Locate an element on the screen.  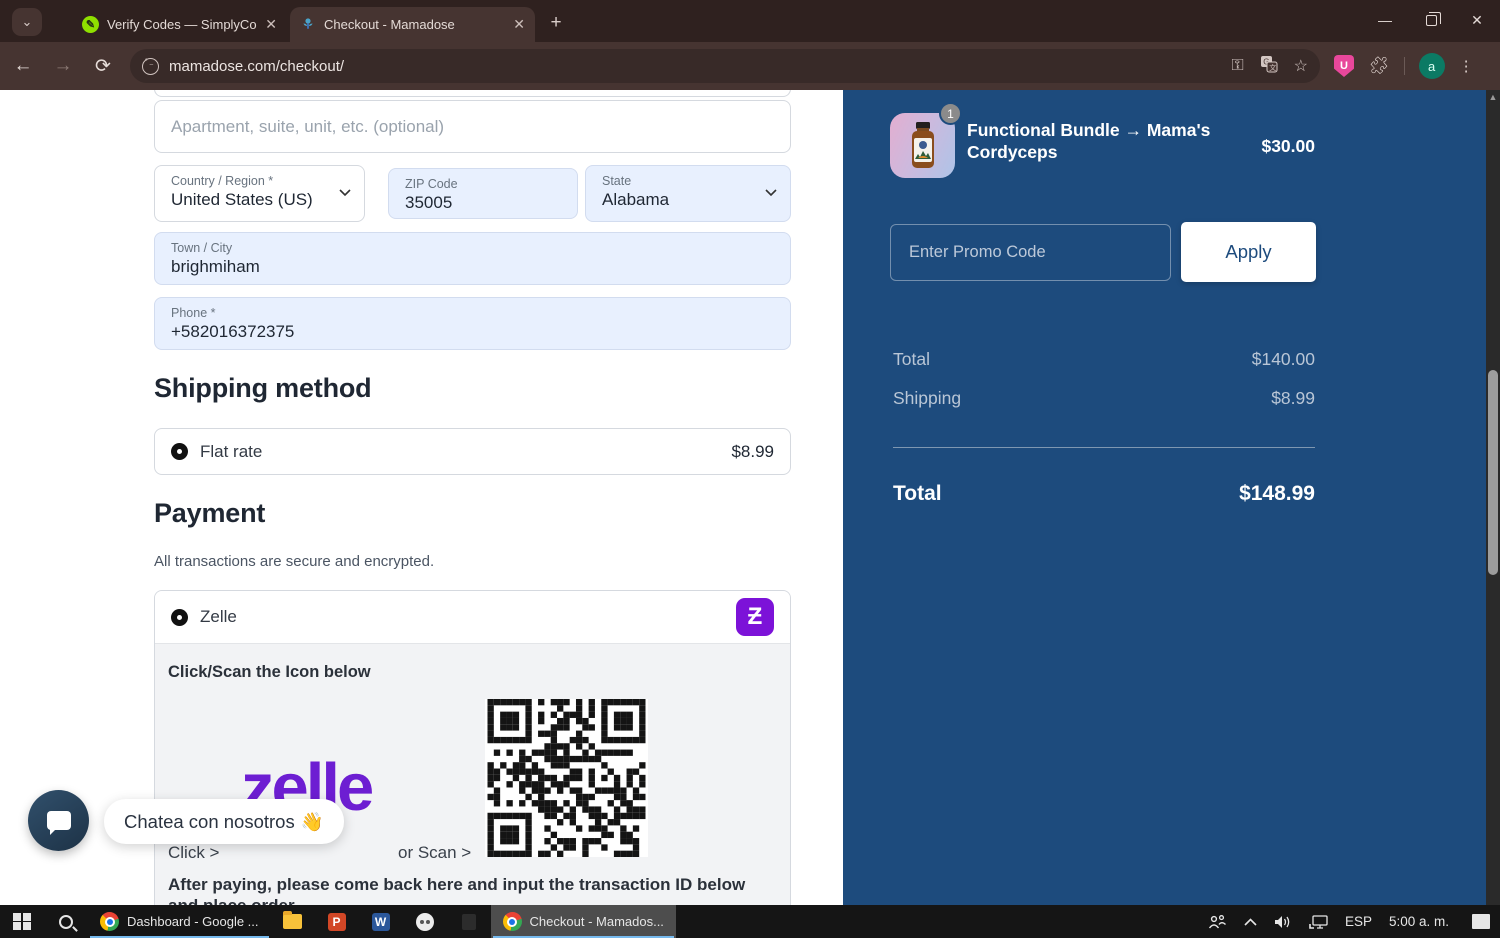
phone-value: +582016372375 is located at coordinates (233, 331).